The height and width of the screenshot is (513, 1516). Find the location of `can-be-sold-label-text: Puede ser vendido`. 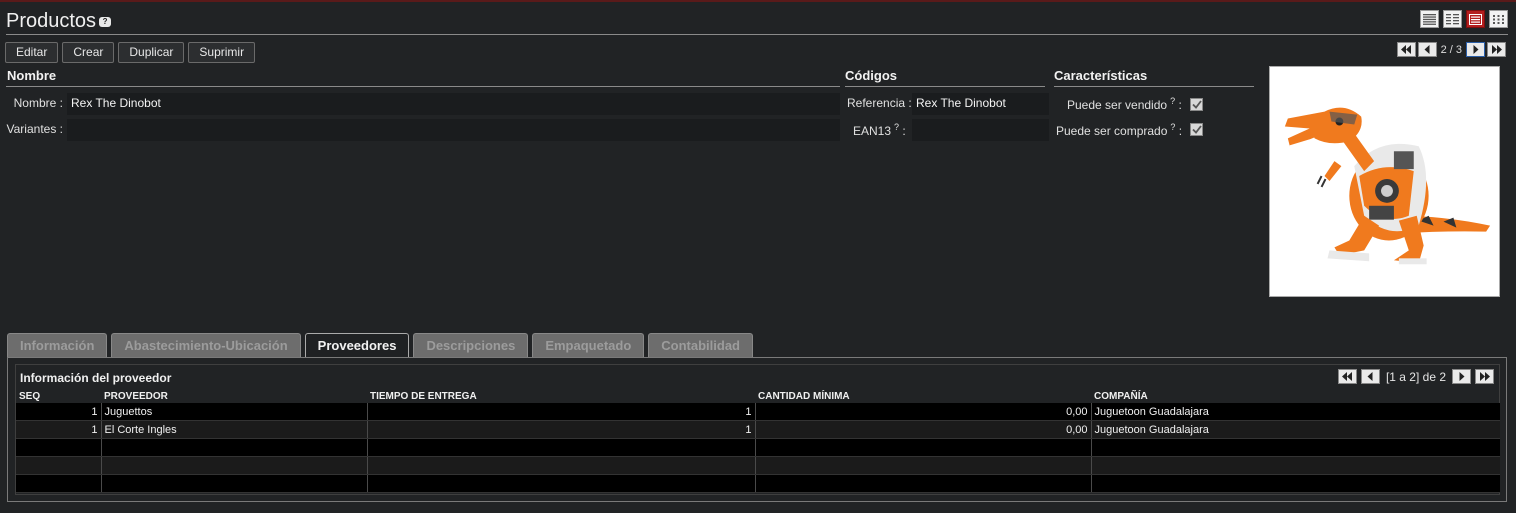

can-be-sold-label-text: Puede ser vendido is located at coordinates (1117, 105).